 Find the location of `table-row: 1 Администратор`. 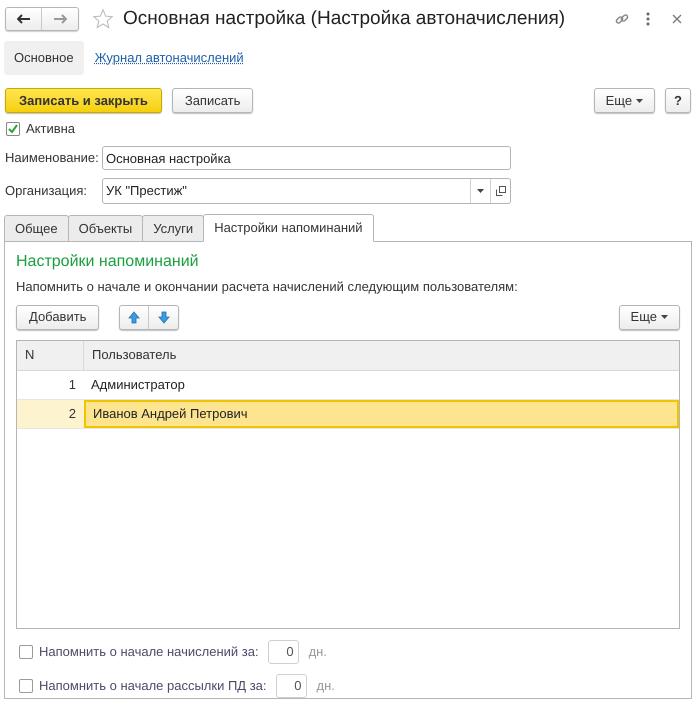

table-row: 1 Администратор is located at coordinates (348, 385).